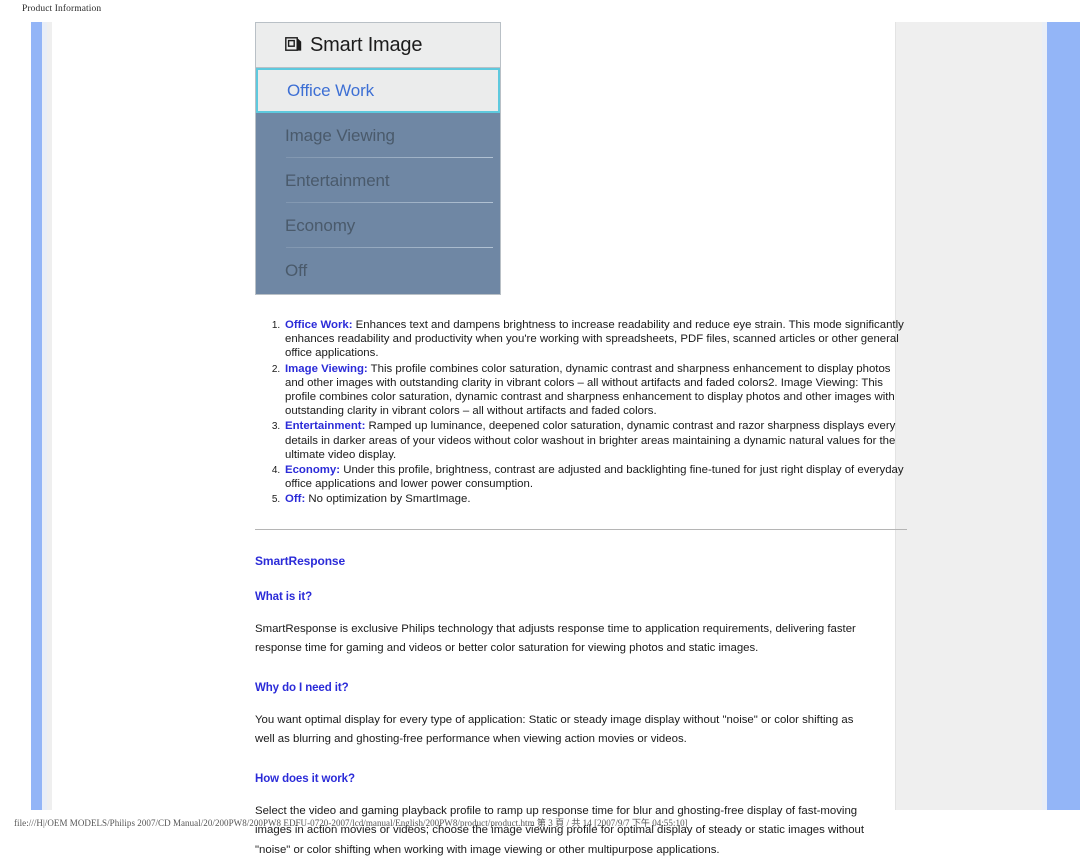 The width and height of the screenshot is (1080, 860). I want to click on subheading-why-do-i-need-it: Why do I need it?, so click(302, 687).